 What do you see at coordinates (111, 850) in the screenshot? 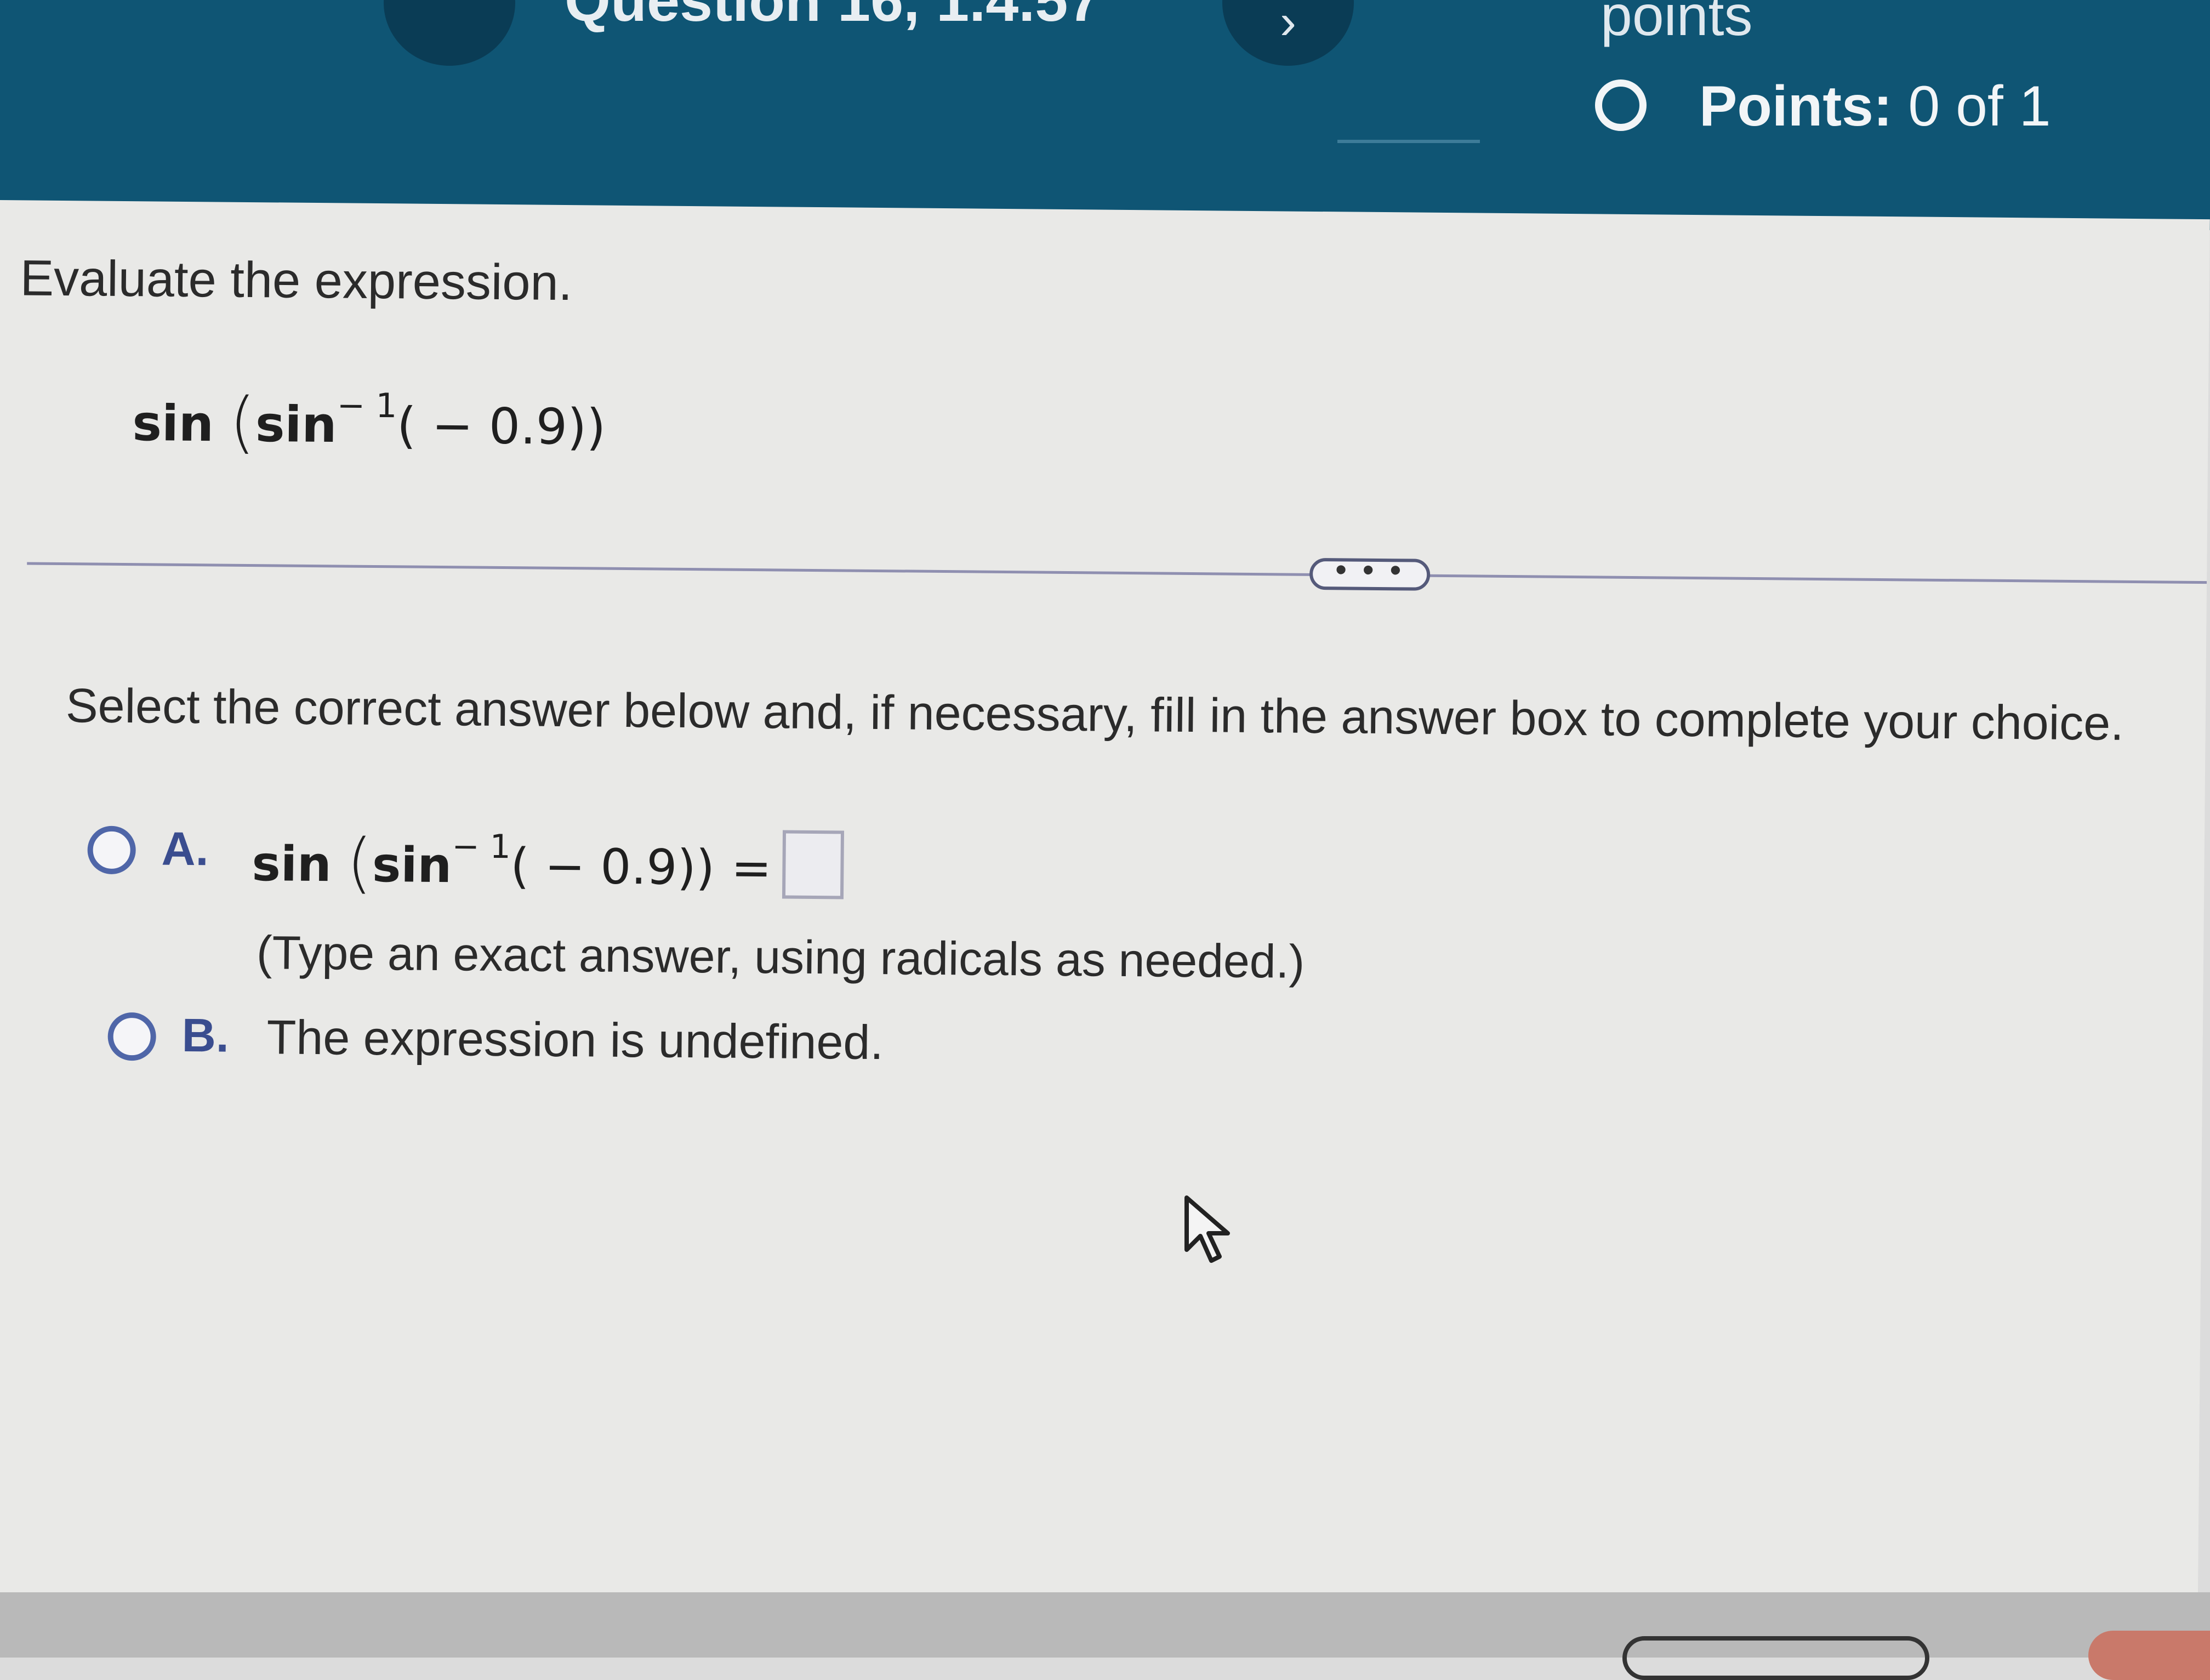
I see `option-a-radio` at bounding box center [111, 850].